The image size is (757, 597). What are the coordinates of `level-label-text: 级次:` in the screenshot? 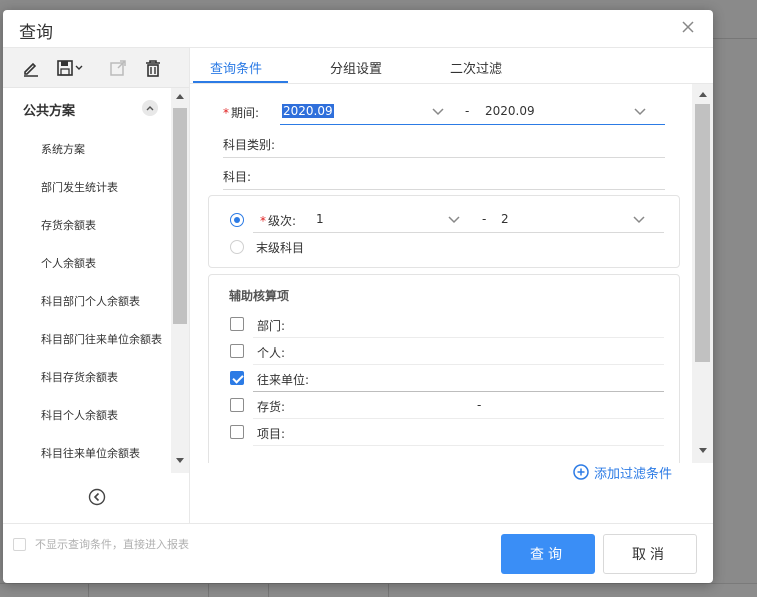 It's located at (282, 221).